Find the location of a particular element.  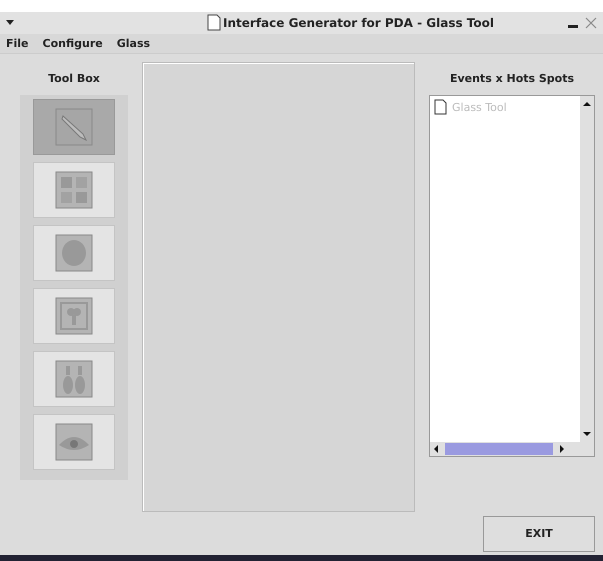

events-title: Events x Hots Spots is located at coordinates (512, 79).